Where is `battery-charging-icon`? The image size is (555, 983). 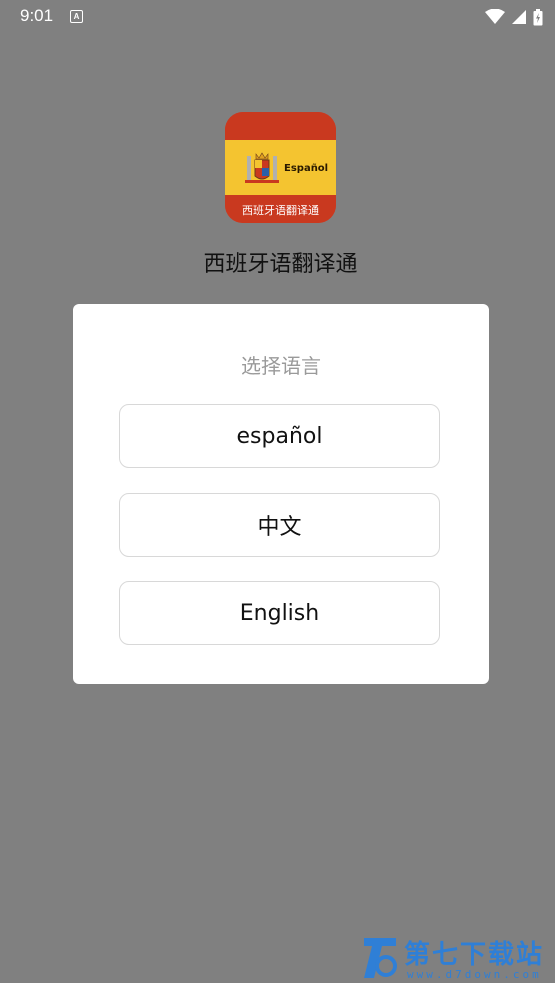
battery-charging-icon is located at coordinates (538, 16).